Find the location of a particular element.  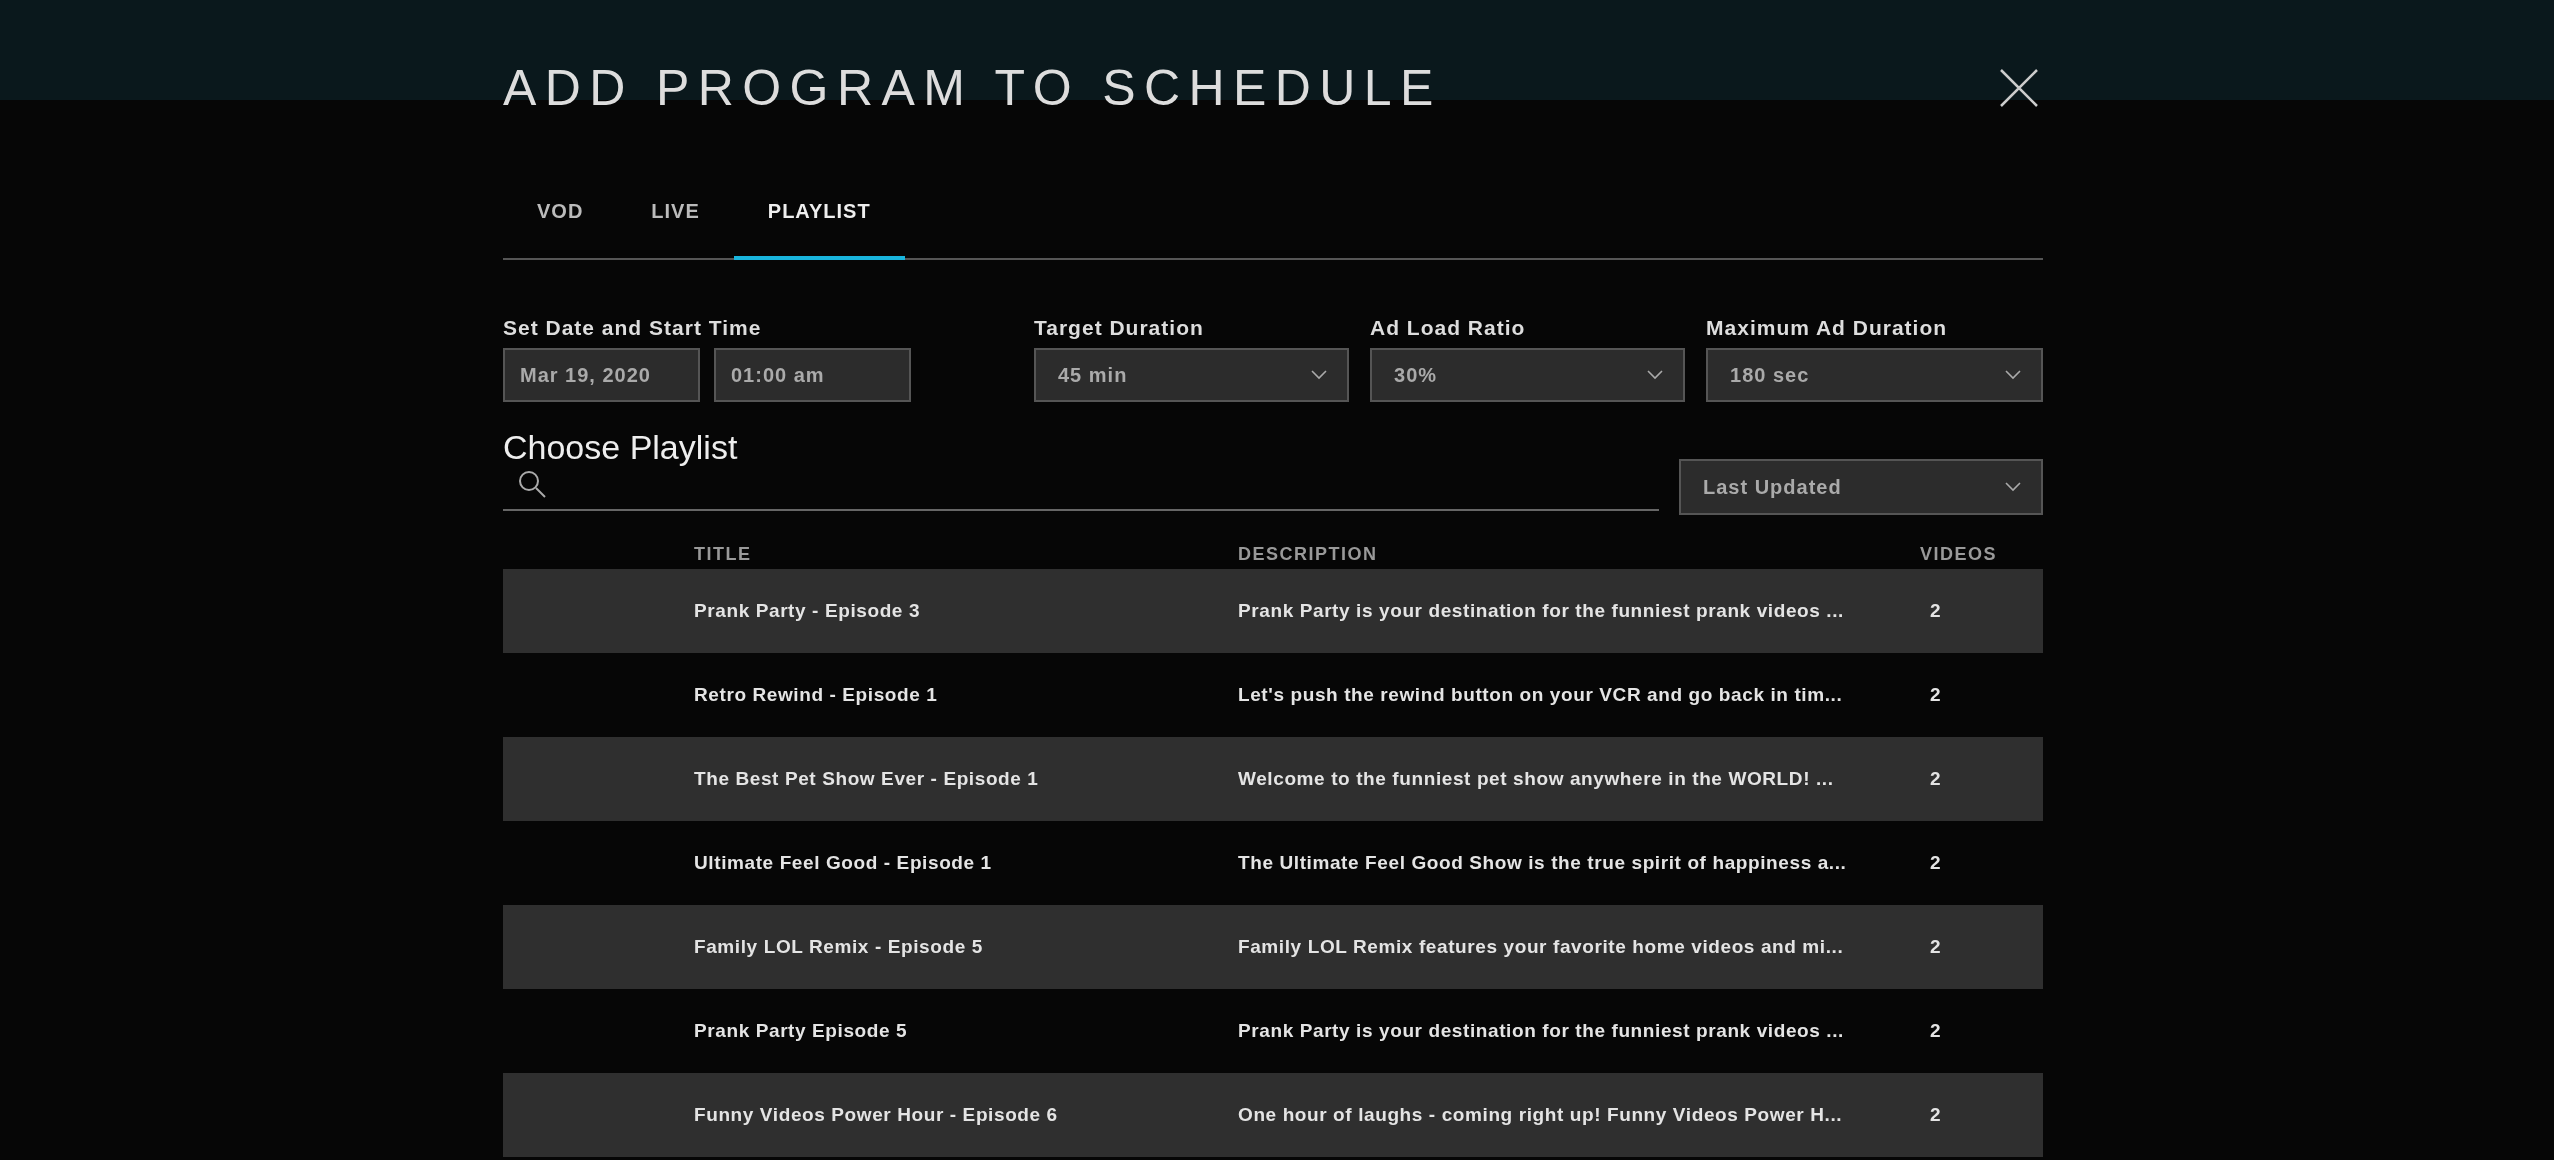

title-cell-text: Funny Videos Power Hour - Episode 6 is located at coordinates (876, 1115).